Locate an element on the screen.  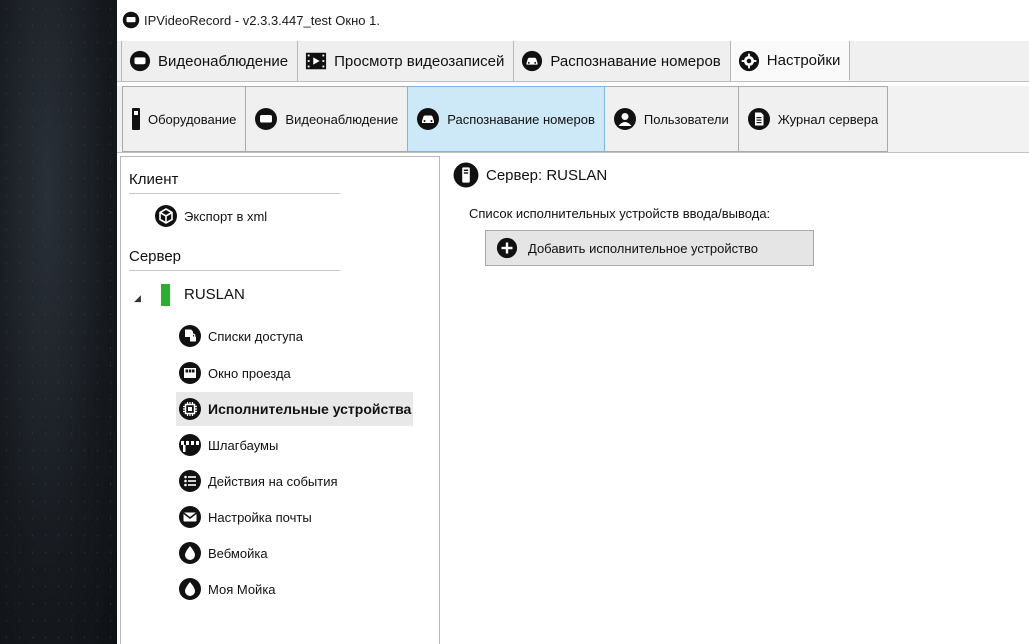
tab-label: Просмотр видеозаписей is located at coordinates (419, 61).